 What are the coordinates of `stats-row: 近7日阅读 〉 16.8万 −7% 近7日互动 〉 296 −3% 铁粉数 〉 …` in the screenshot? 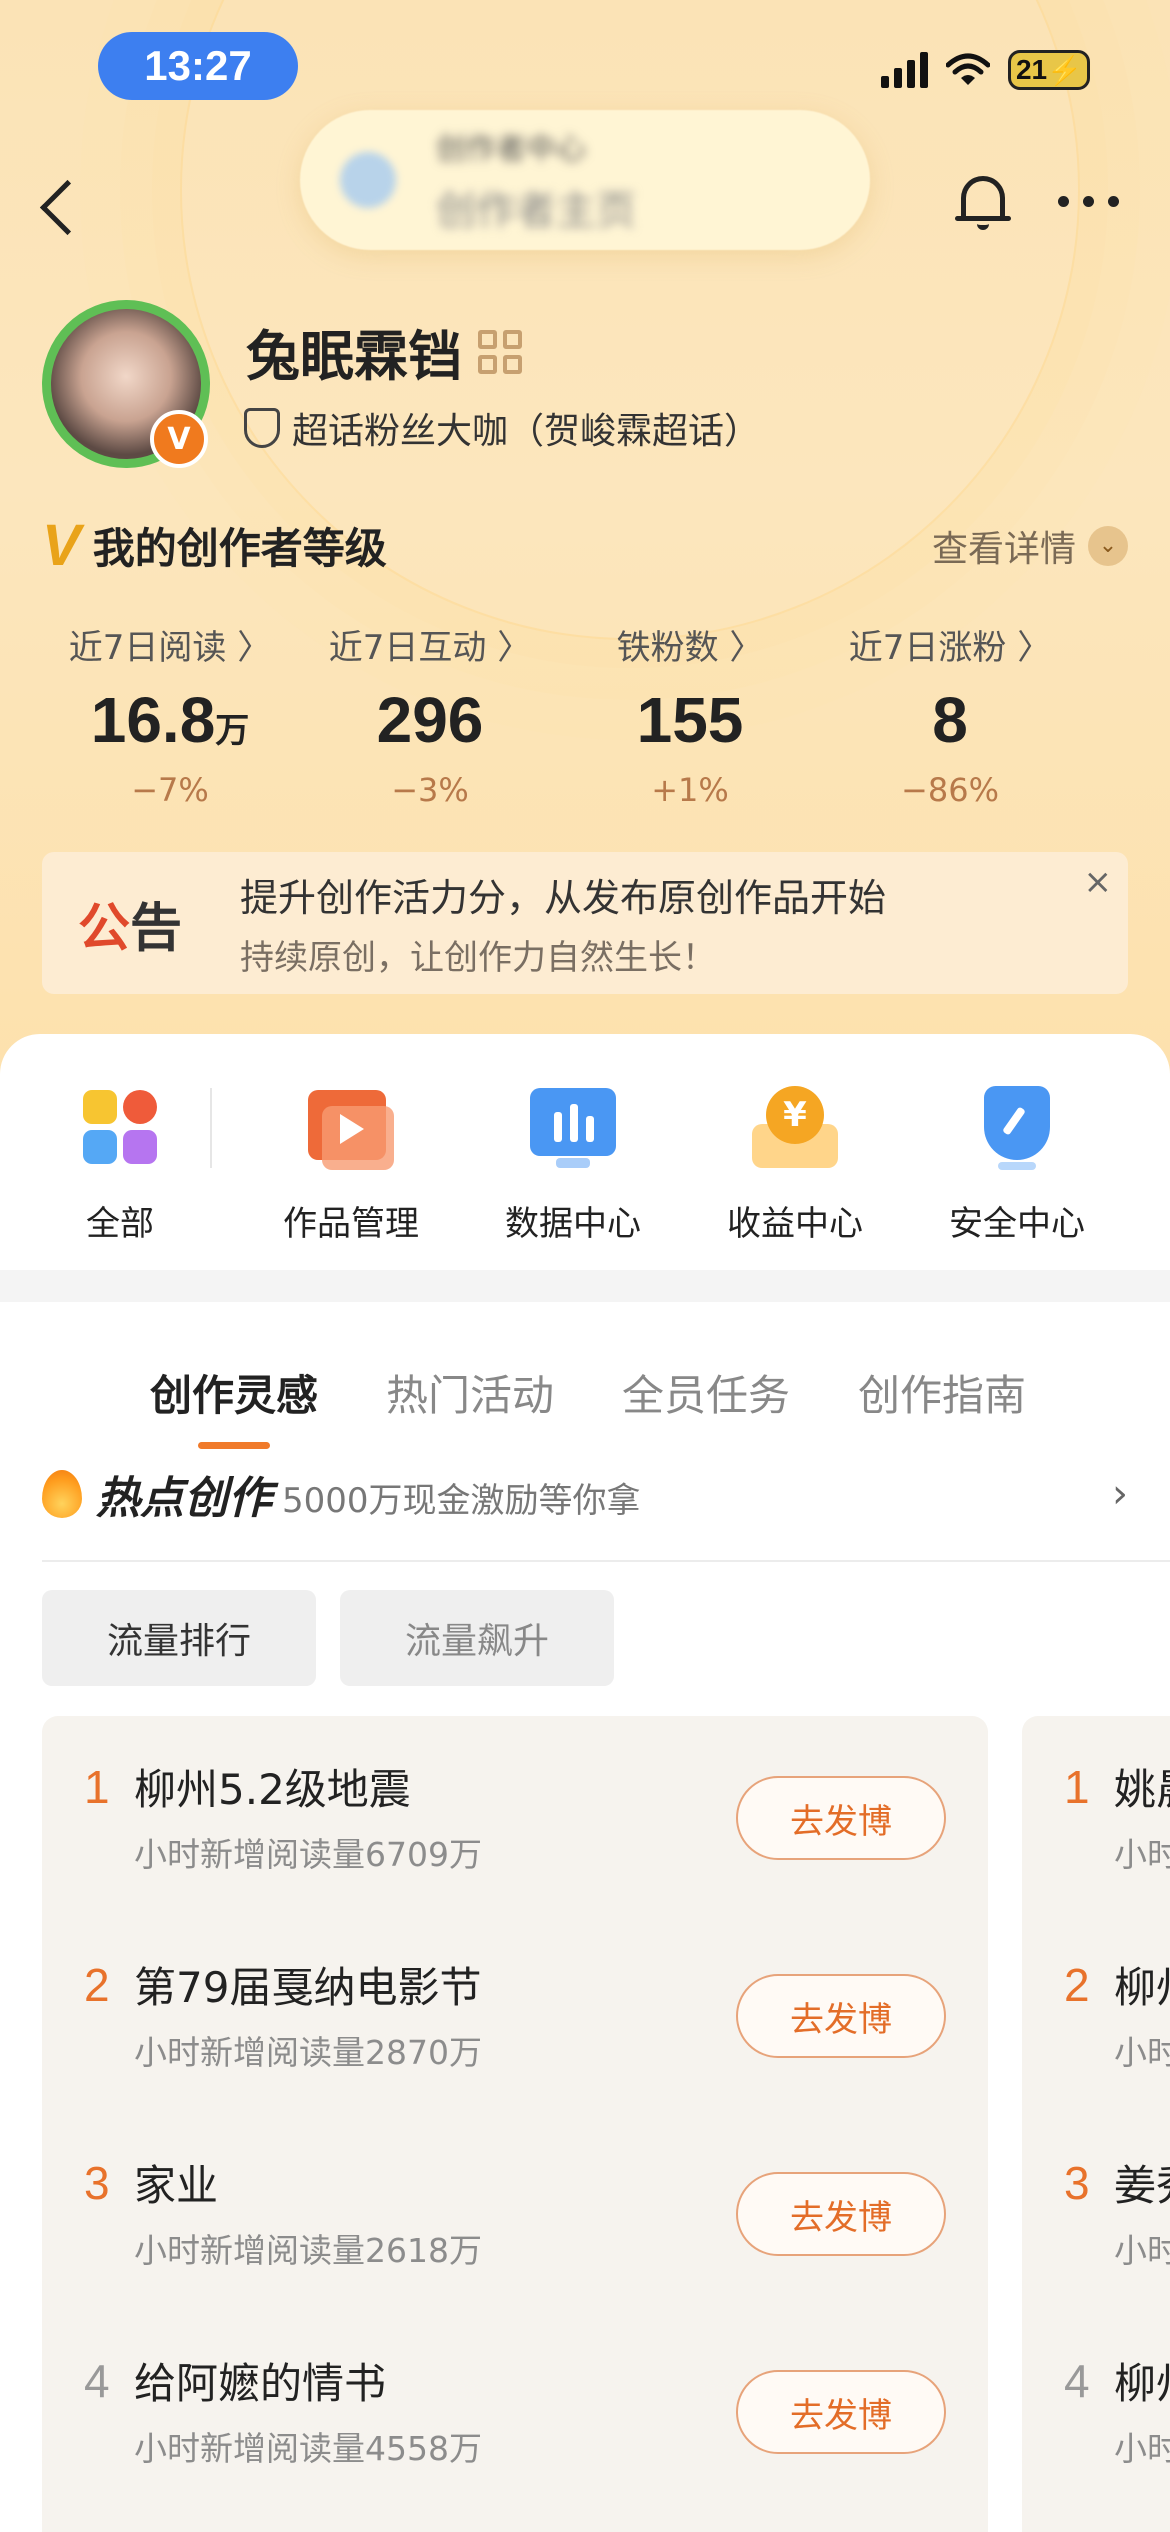 It's located at (585, 714).